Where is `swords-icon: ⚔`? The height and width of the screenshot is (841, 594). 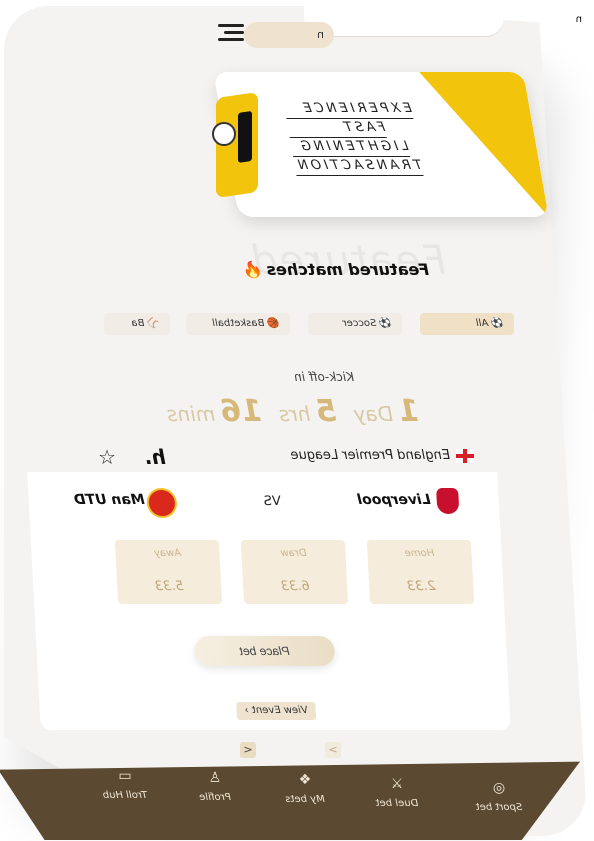
swords-icon: ⚔ is located at coordinates (397, 784).